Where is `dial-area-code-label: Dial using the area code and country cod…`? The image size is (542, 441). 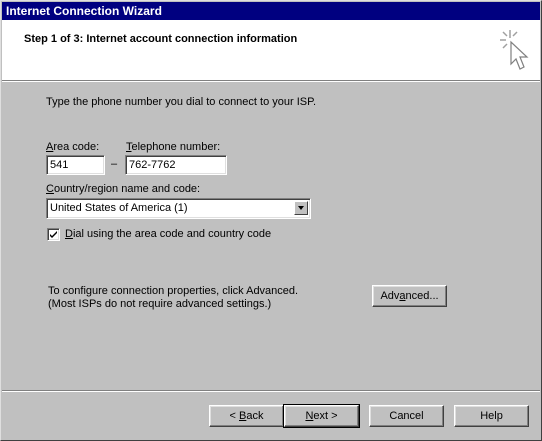 dial-area-code-label: Dial using the area code and country cod… is located at coordinates (168, 234).